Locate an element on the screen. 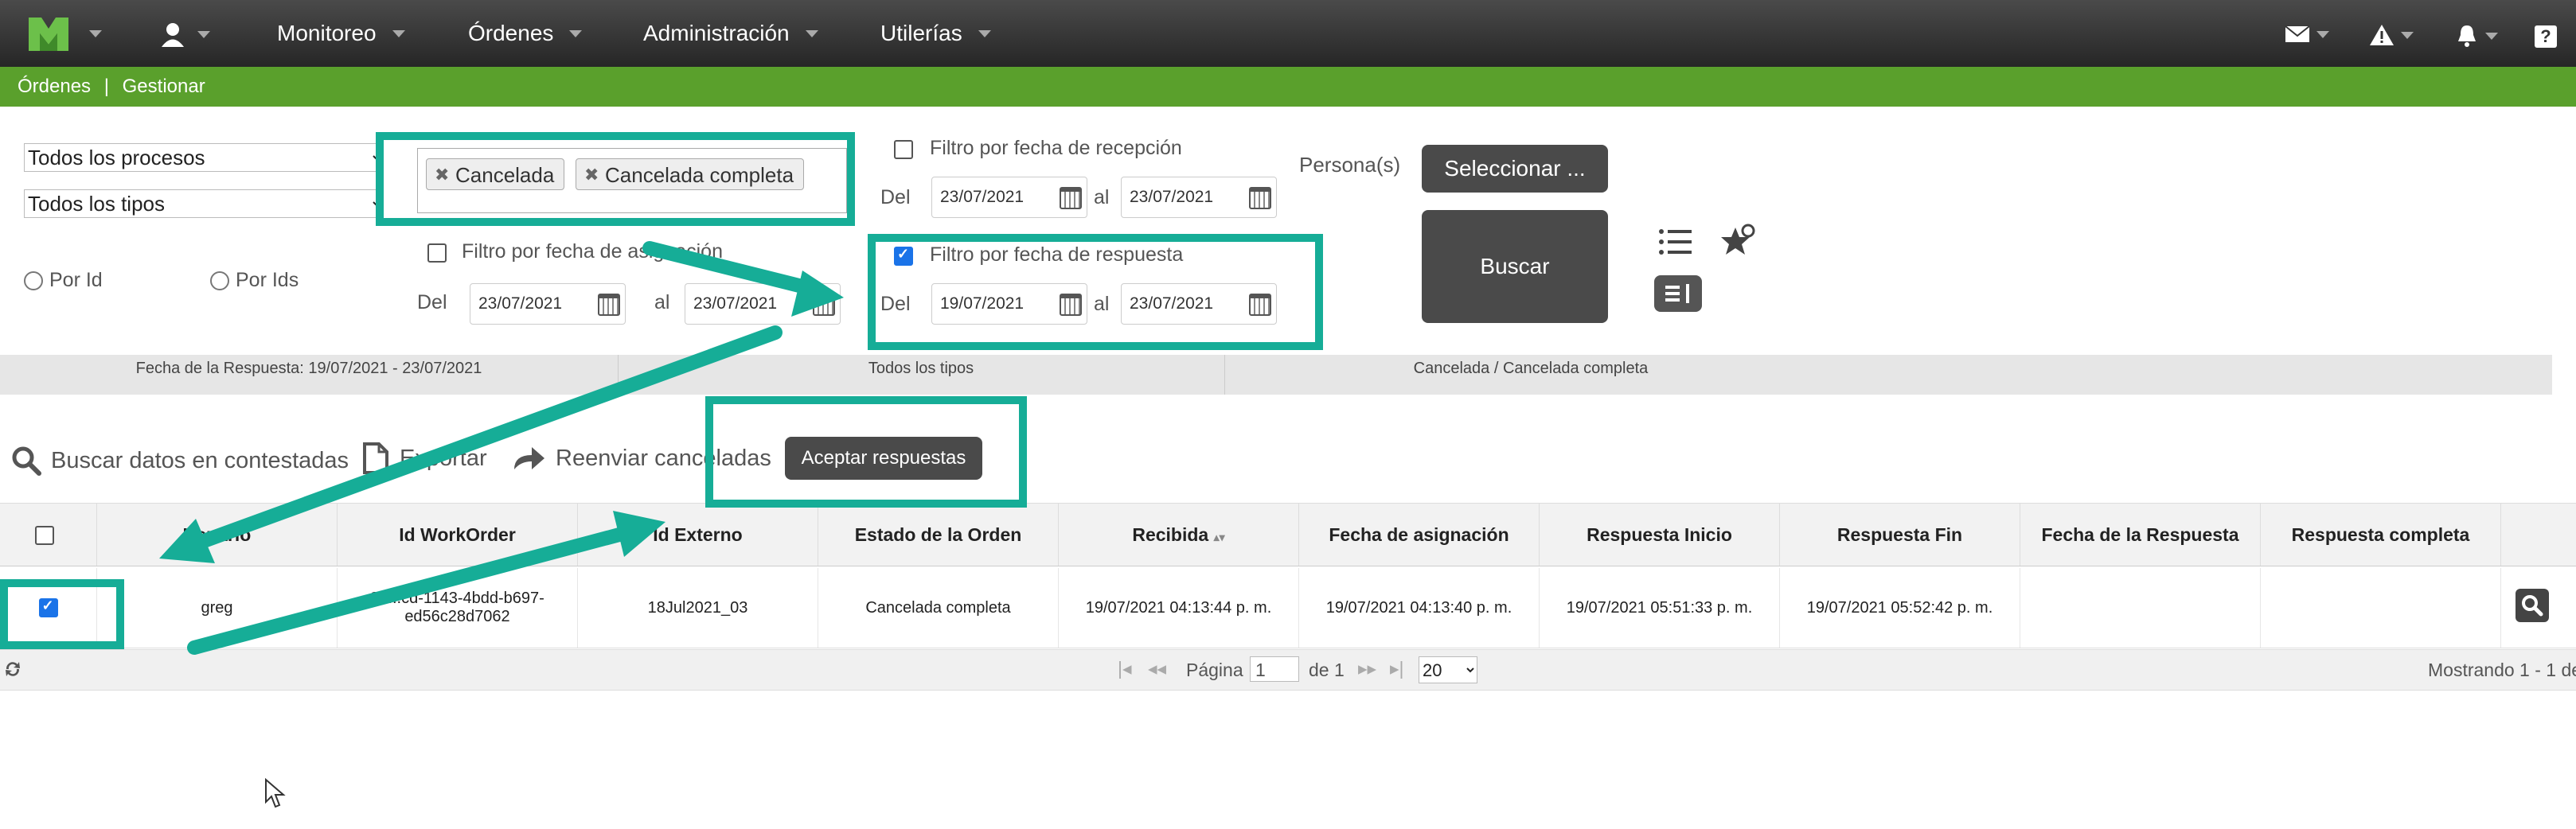  response-from-date: 19/07/2021 is located at coordinates (1009, 304).